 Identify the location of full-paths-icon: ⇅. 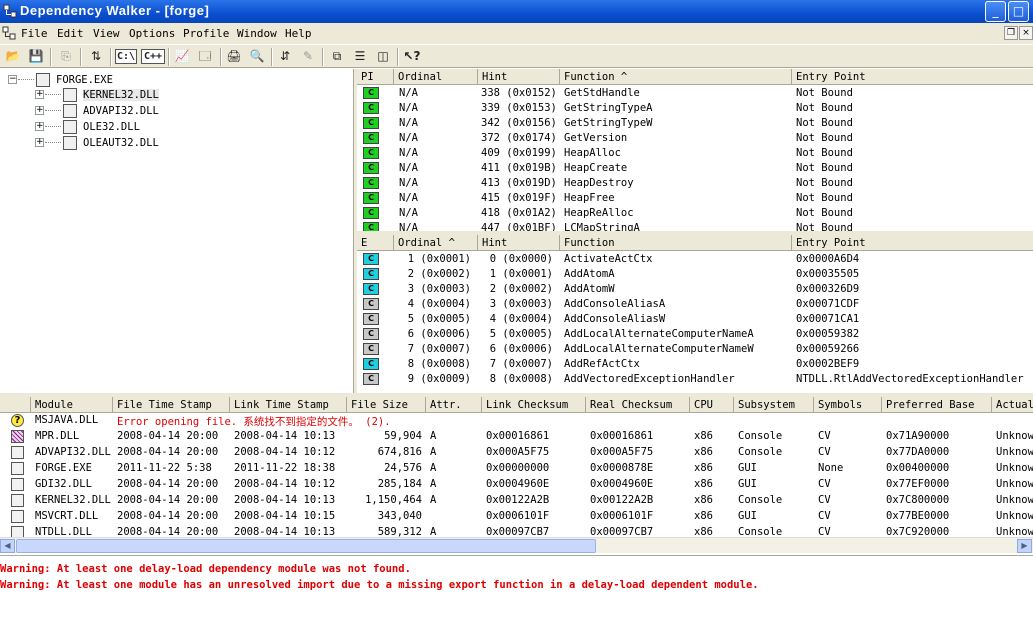
(96, 56).